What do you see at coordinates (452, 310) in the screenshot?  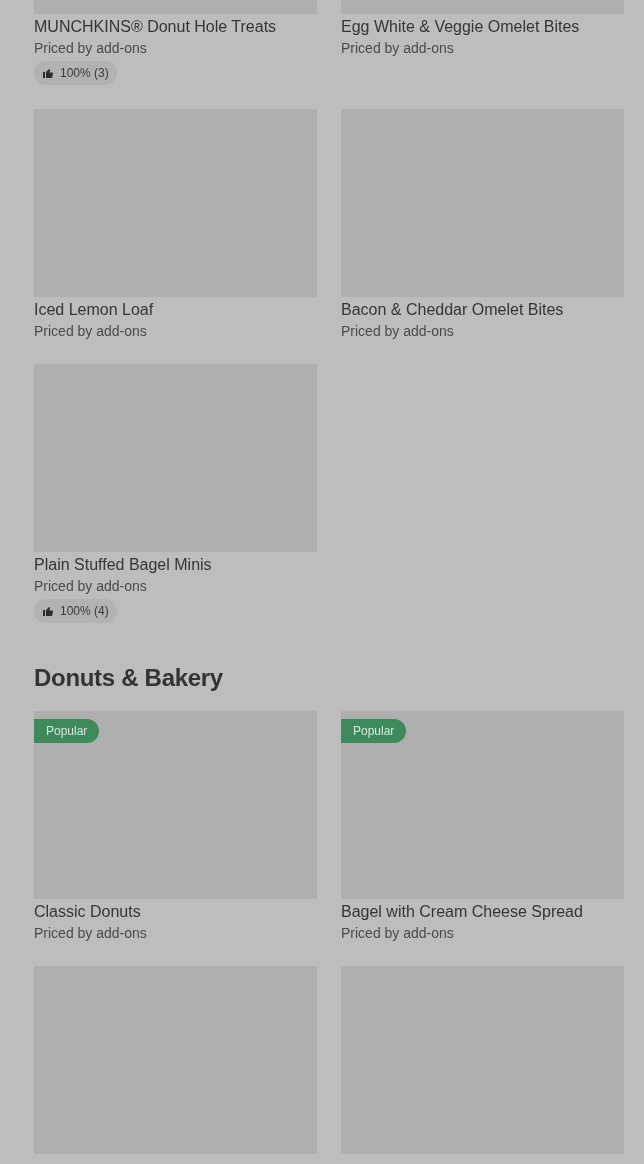 I see `item-name: Bacon & Cheddar Omelet Bites` at bounding box center [452, 310].